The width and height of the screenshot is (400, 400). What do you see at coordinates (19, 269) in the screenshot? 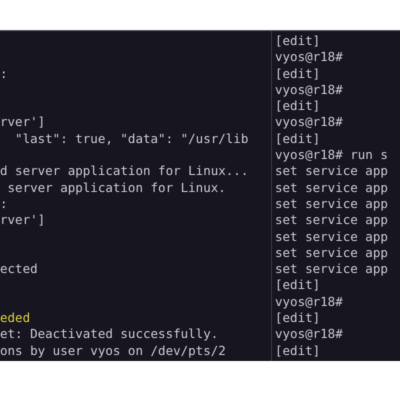
I see `terminal-line: ected` at bounding box center [19, 269].